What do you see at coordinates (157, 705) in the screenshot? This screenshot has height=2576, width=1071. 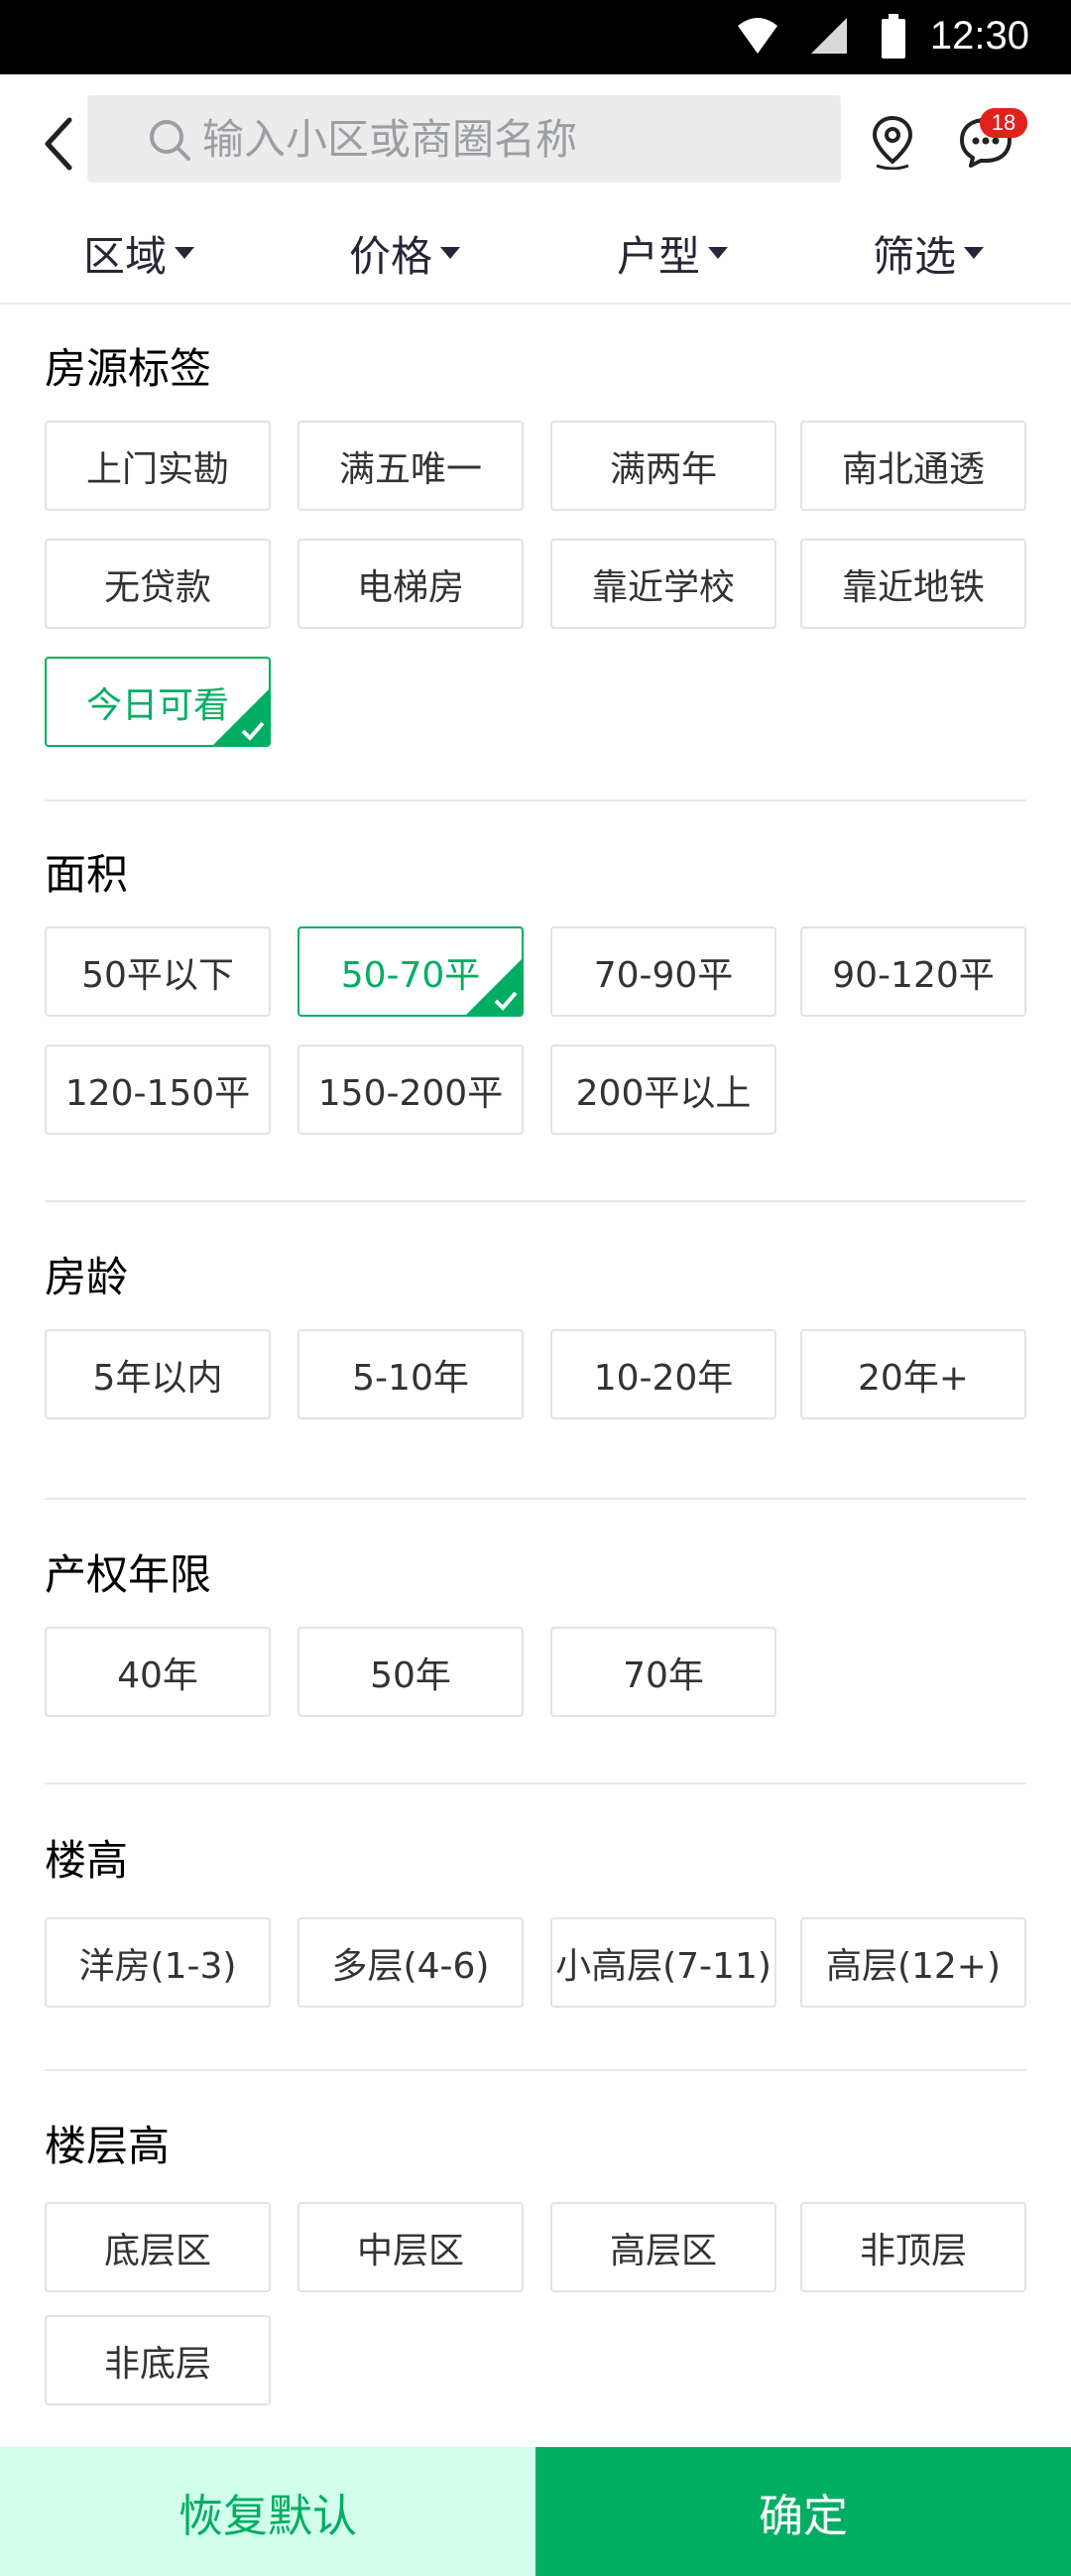 I see `option-label: 今日可看` at bounding box center [157, 705].